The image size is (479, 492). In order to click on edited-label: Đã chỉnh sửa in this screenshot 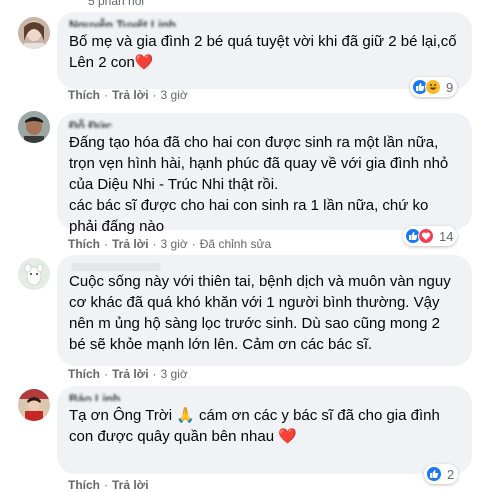, I will do `click(235, 244)`.